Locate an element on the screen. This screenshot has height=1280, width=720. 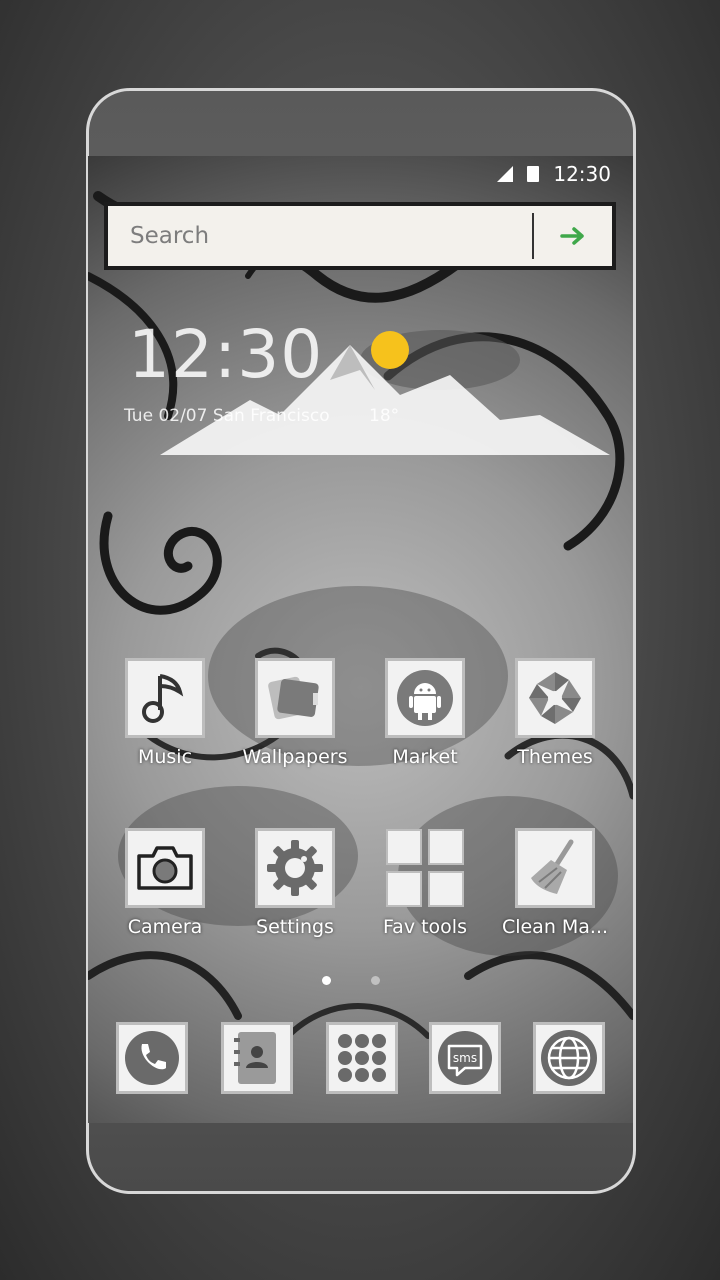
app-settings: Settings is located at coordinates (295, 883).